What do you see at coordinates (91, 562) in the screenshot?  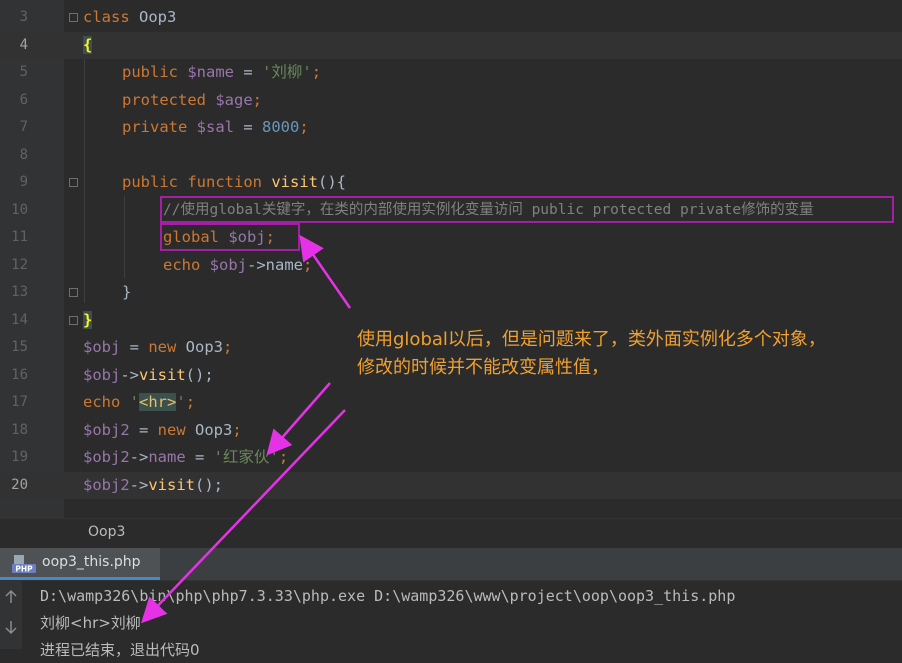 I see `run-tab-label: oop3_this.php` at bounding box center [91, 562].